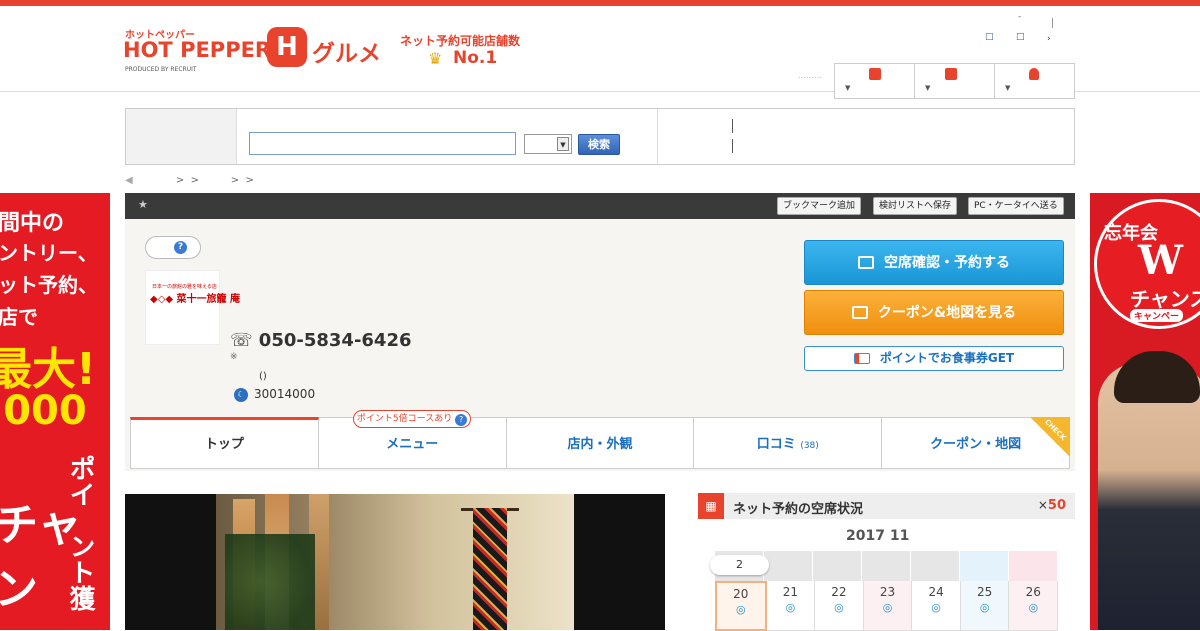 The image size is (1200, 631). I want to click on point-label: ポイントでお食事券GET, so click(947, 358).